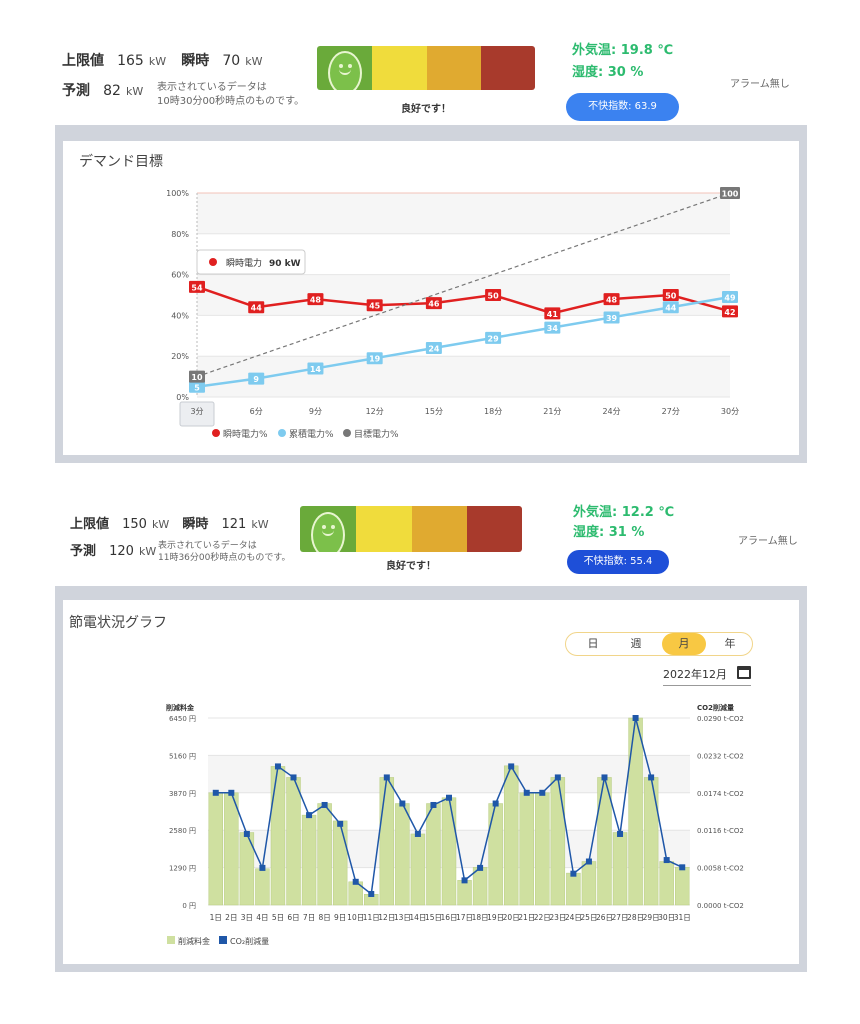 The height and width of the screenshot is (1024, 860). What do you see at coordinates (189, 906) in the screenshot?
I see `y-tick-label: 0 円` at bounding box center [189, 906].